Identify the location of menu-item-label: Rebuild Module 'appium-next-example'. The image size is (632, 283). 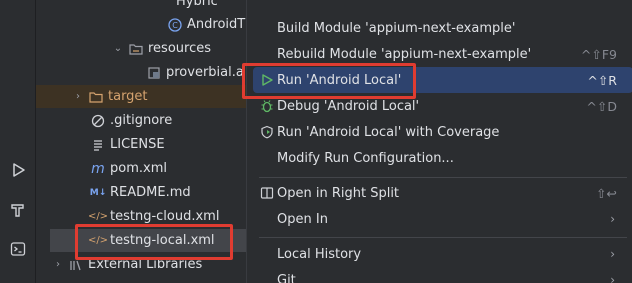
(404, 54).